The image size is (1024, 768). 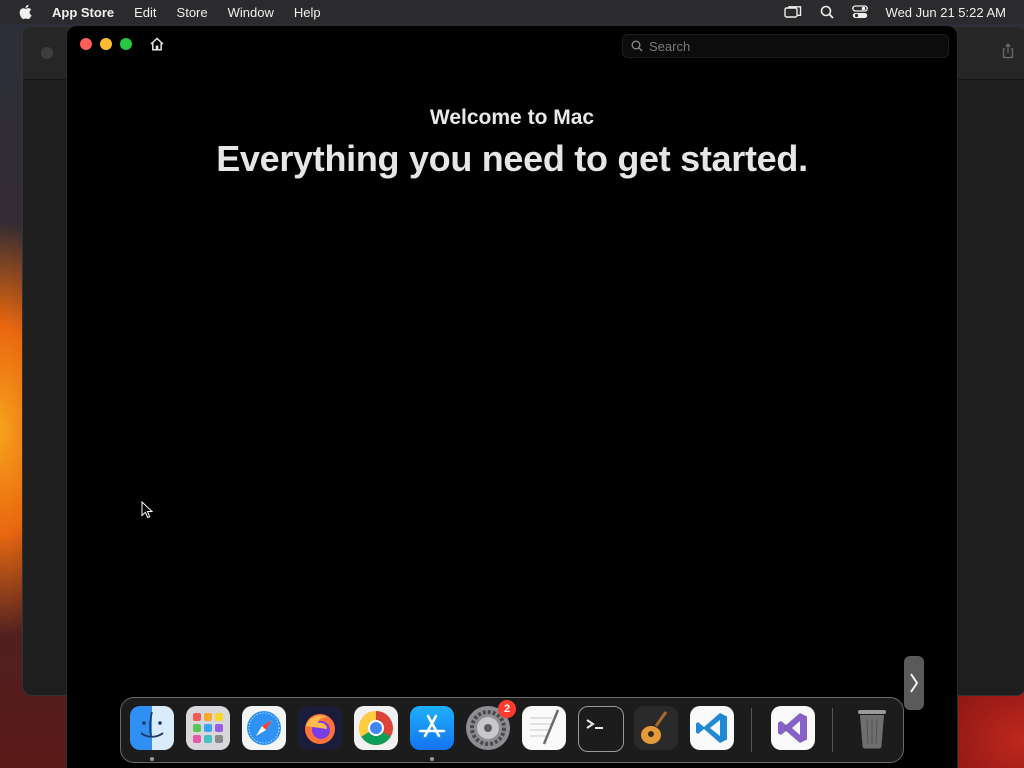 What do you see at coordinates (512, 158) in the screenshot?
I see `welcome-headline: Everything you need to get started.` at bounding box center [512, 158].